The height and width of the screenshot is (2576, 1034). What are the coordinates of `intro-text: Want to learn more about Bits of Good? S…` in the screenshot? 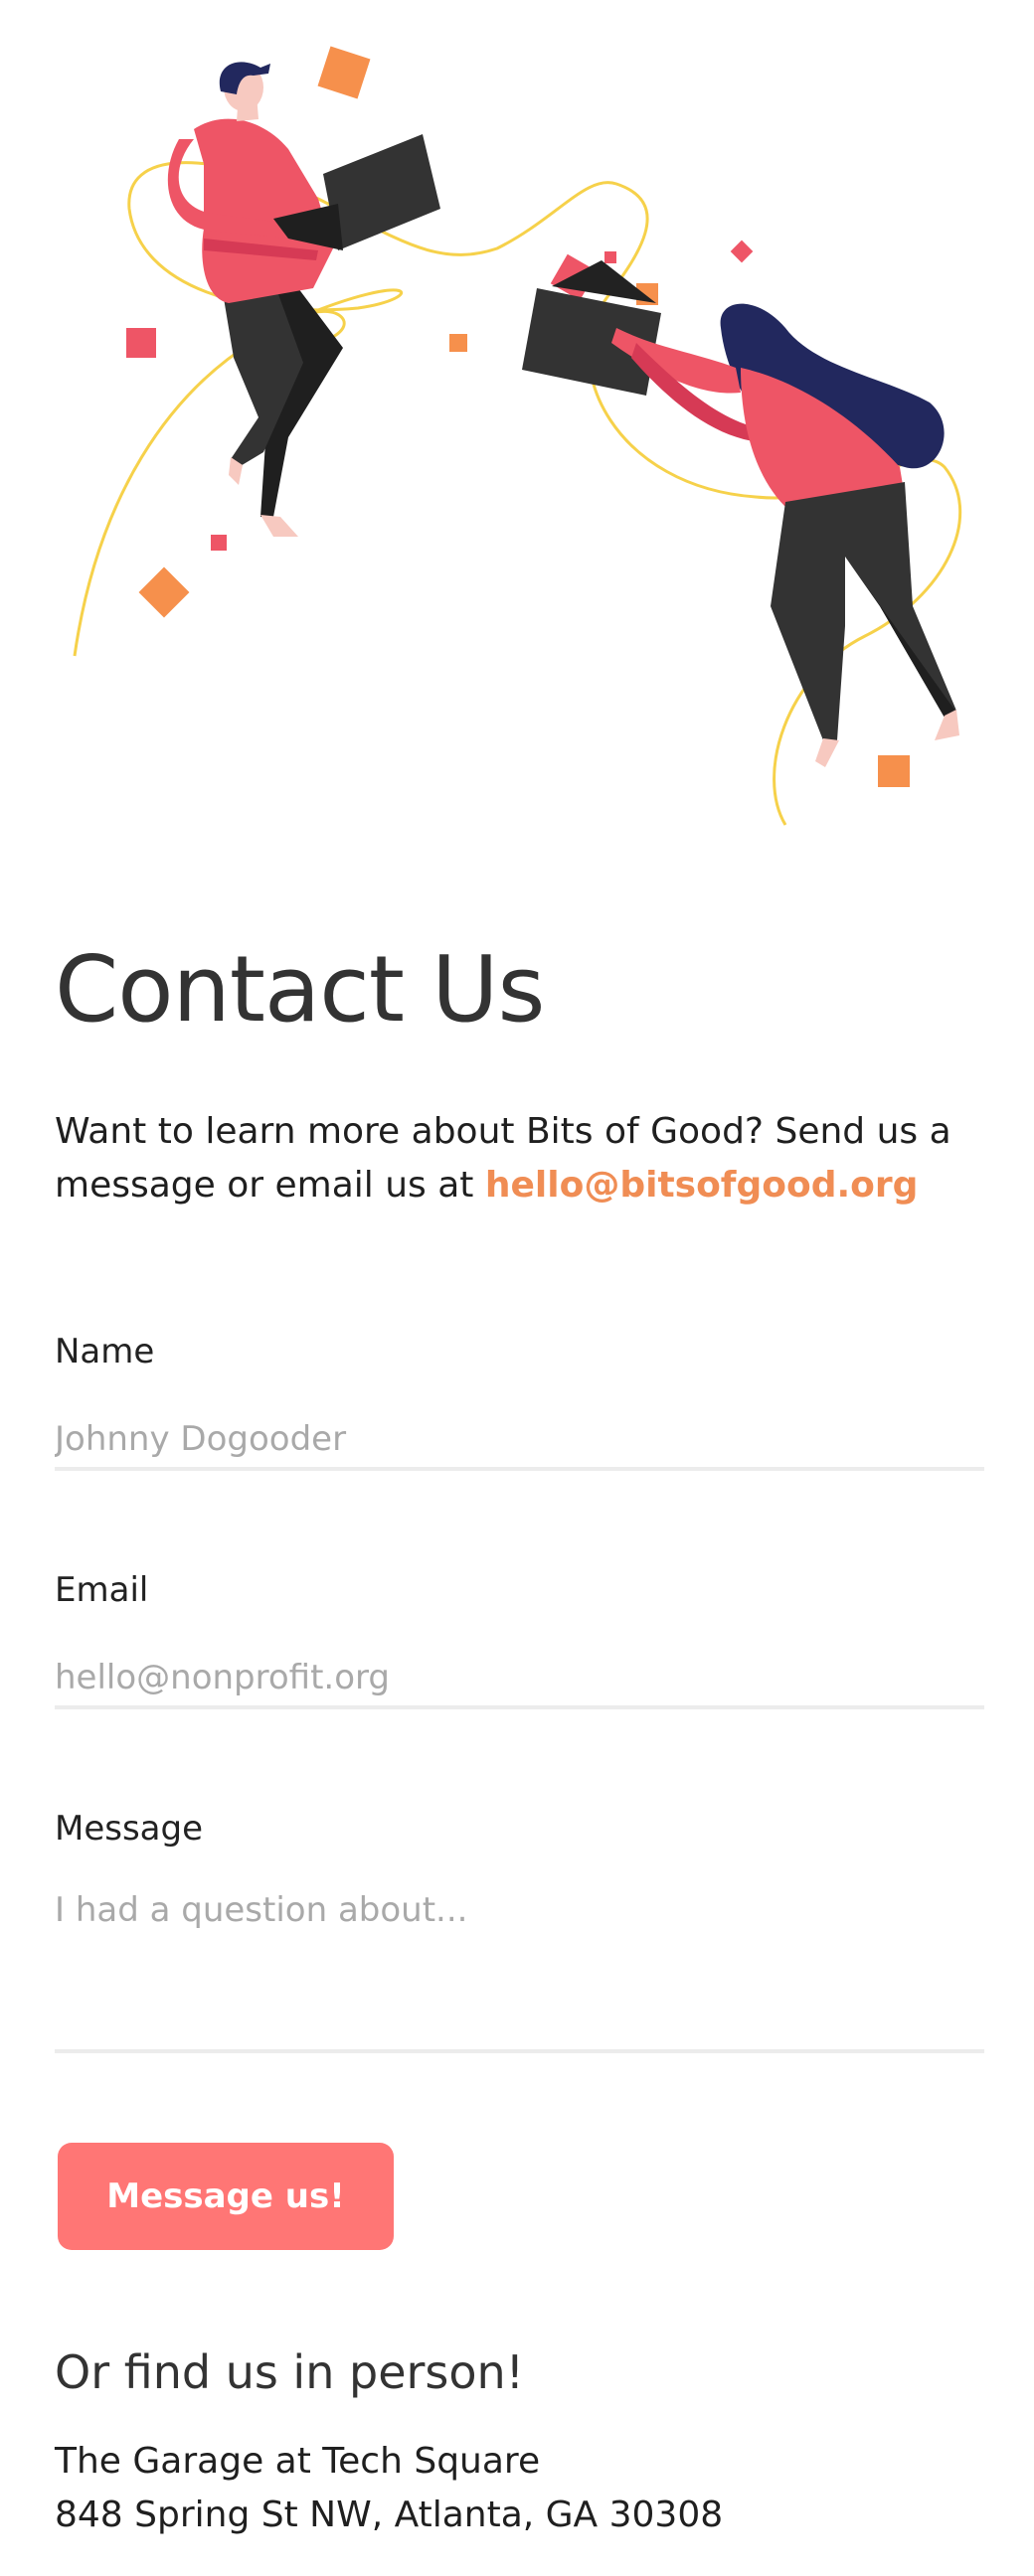 It's located at (520, 1158).